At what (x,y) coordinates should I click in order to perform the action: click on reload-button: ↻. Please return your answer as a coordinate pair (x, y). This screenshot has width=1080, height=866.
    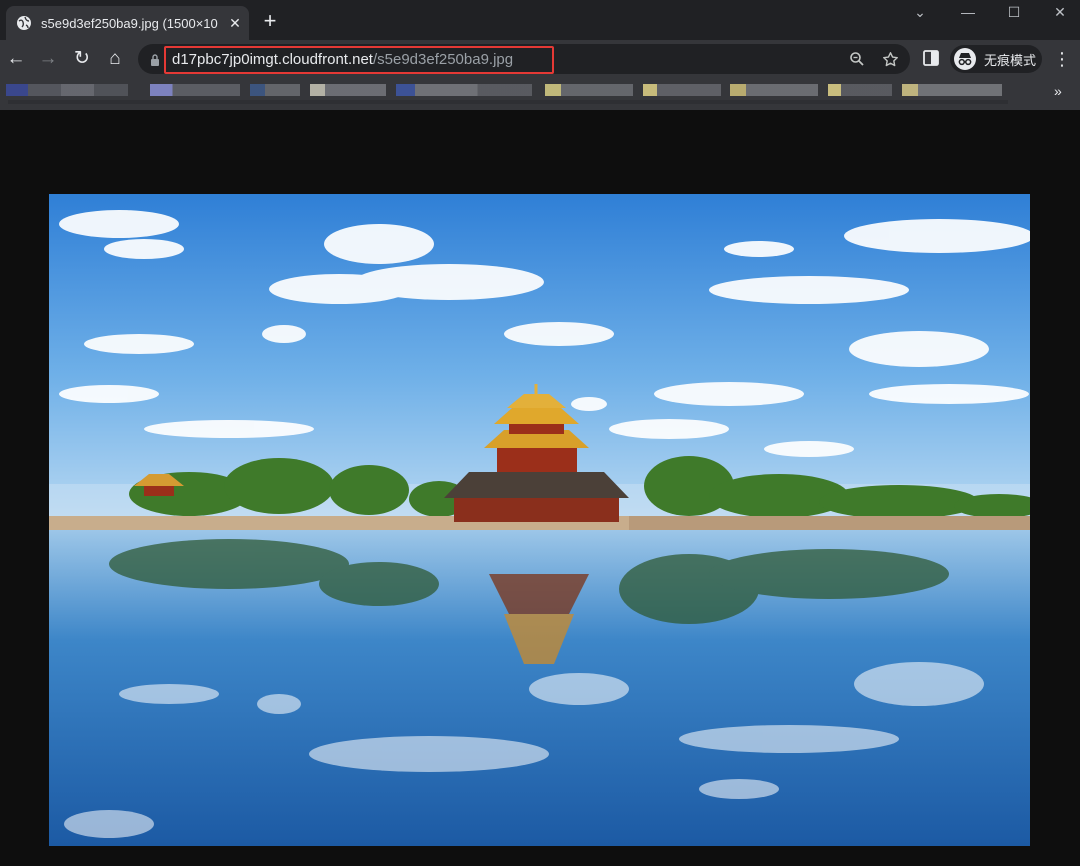
    Looking at the image, I should click on (82, 59).